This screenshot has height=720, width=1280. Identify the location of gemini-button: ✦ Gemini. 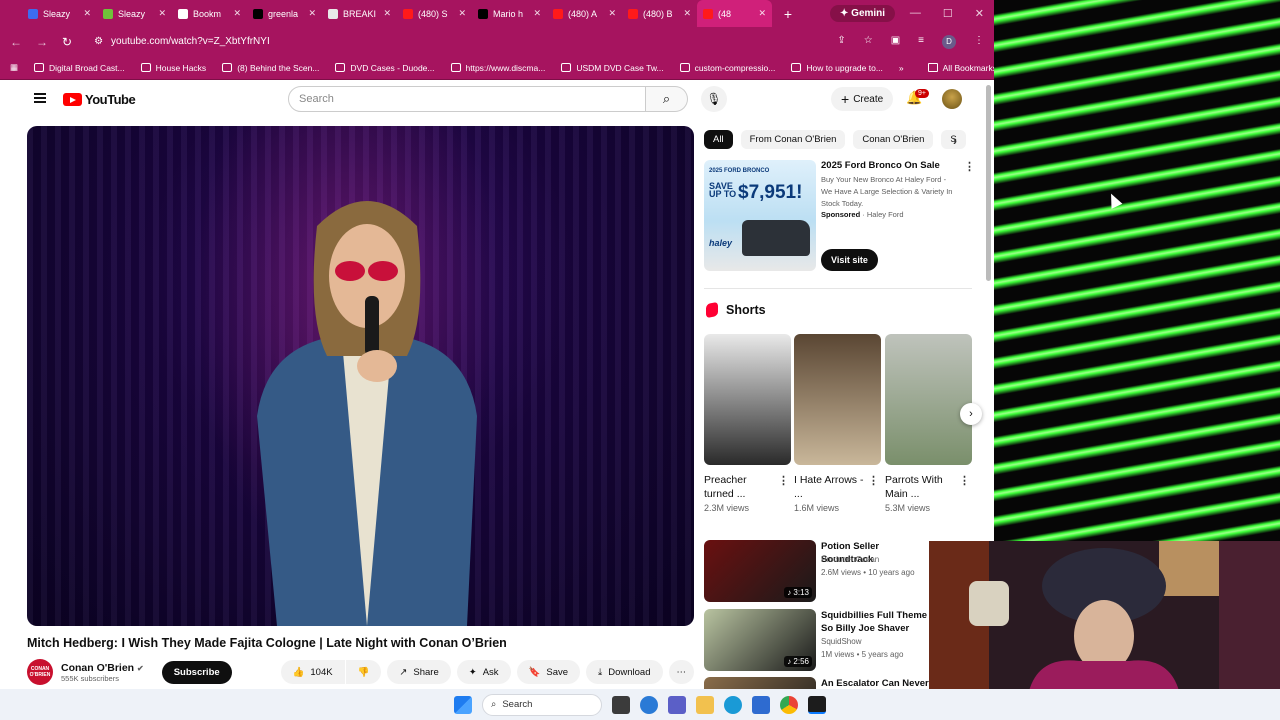
(863, 13).